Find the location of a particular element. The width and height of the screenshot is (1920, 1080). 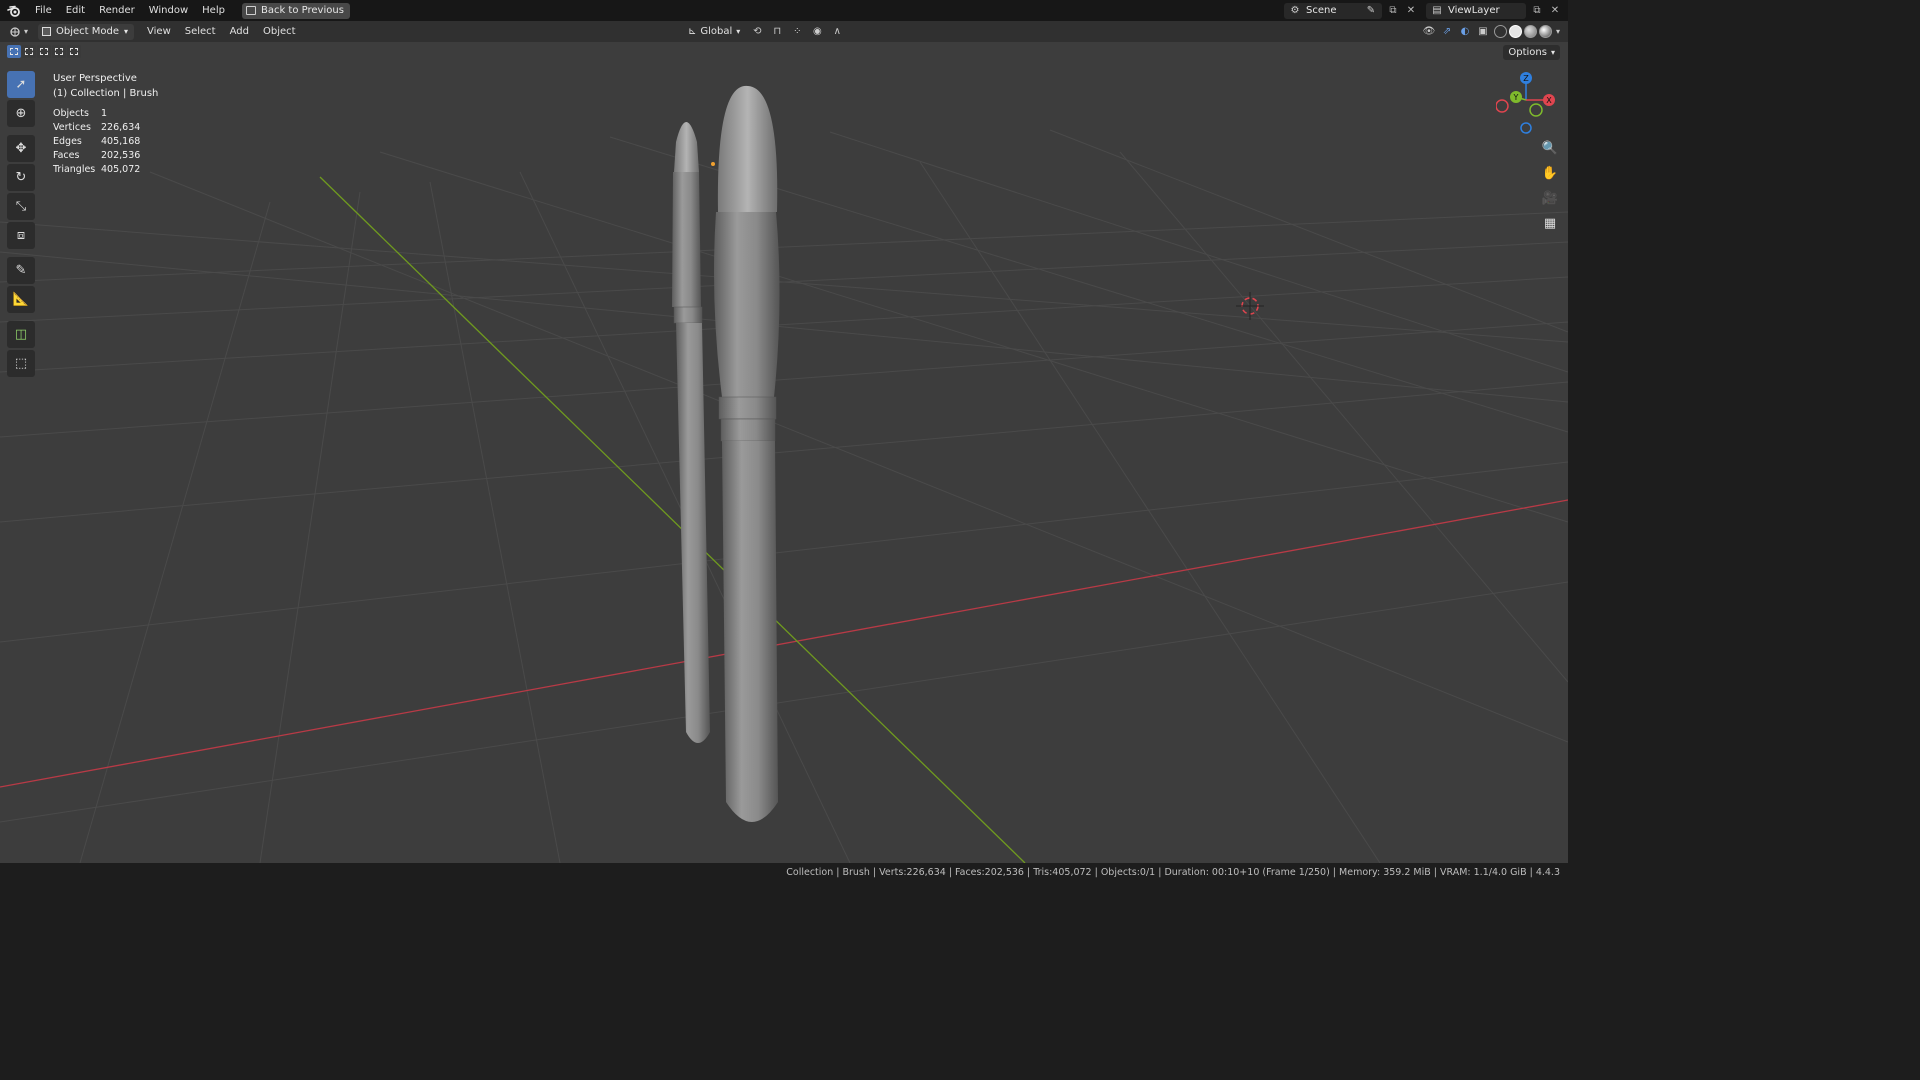

stat-value: 405,168 is located at coordinates (121, 141).